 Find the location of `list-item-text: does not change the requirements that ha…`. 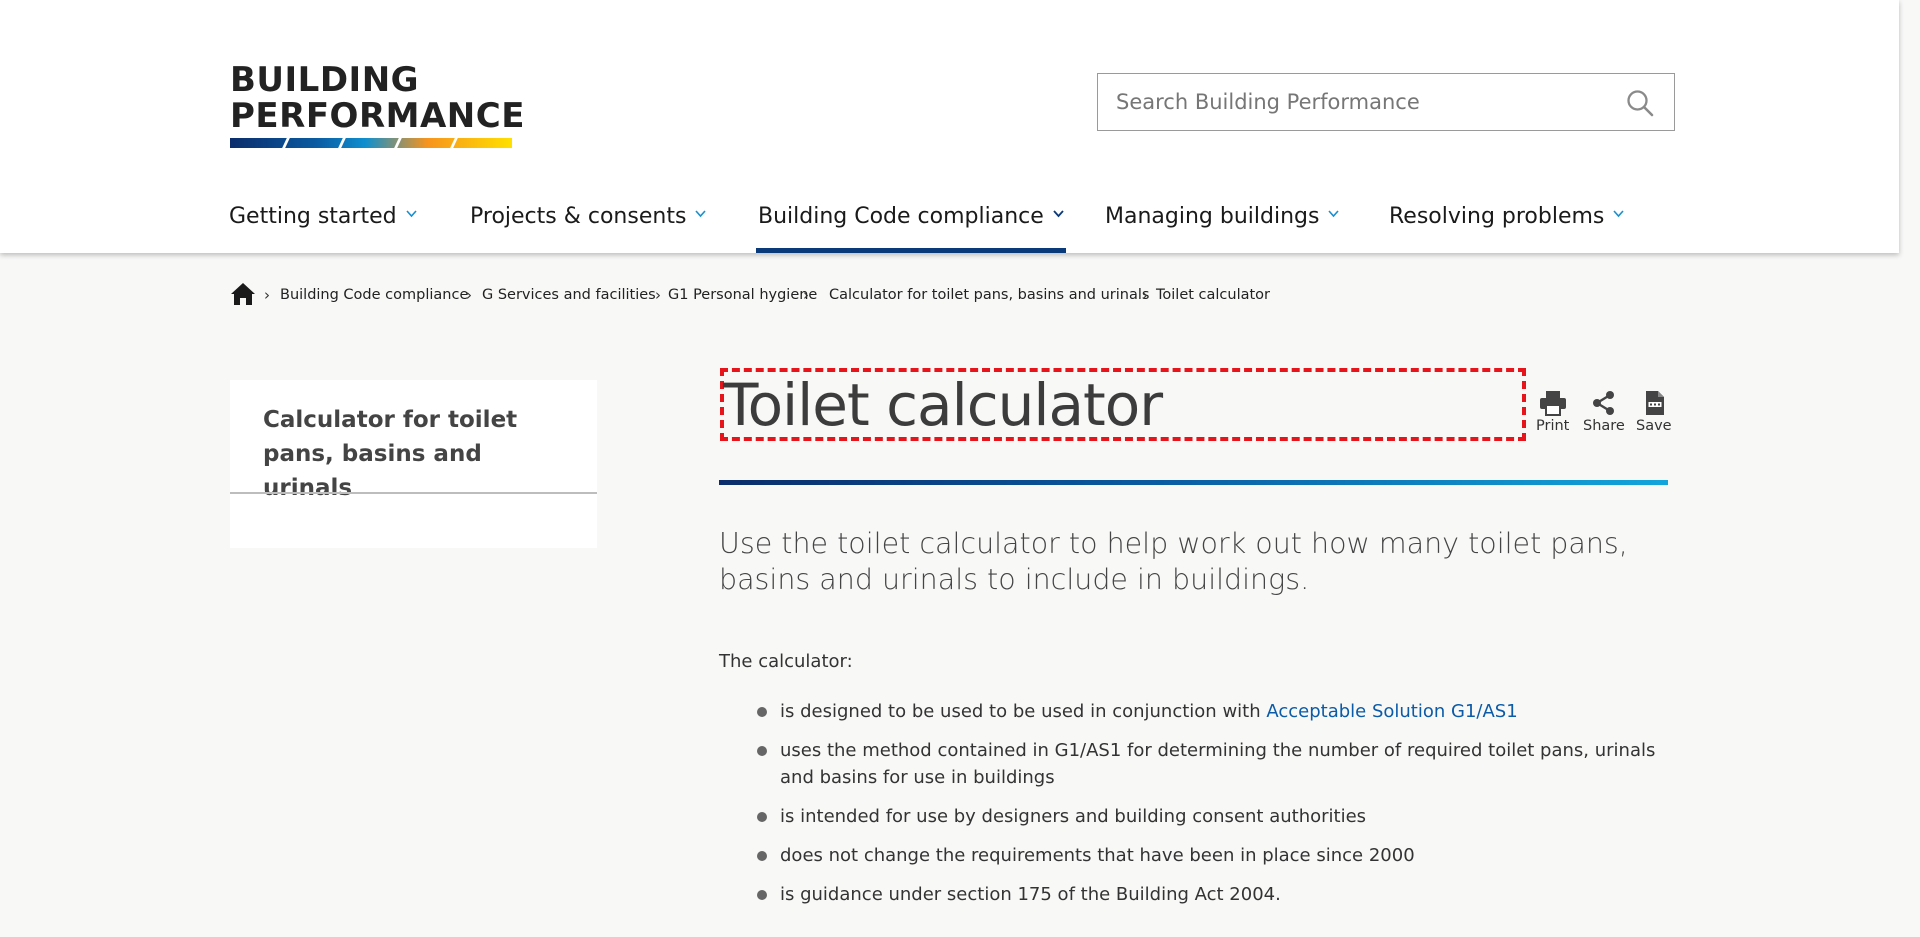

list-item-text: does not change the requirements that ha… is located at coordinates (1097, 855).